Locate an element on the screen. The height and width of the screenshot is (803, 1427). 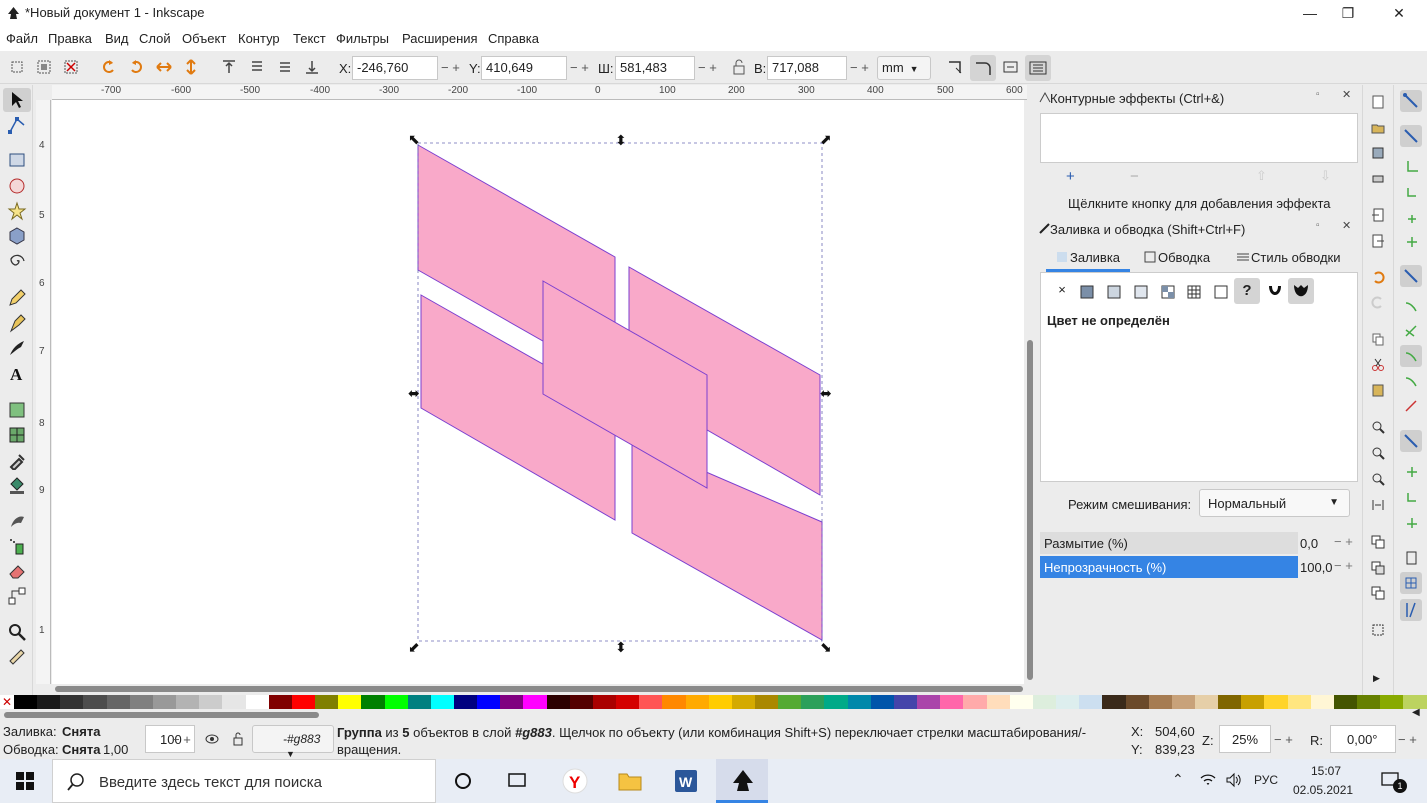
width-field: 581,483 is located at coordinates (655, 68).